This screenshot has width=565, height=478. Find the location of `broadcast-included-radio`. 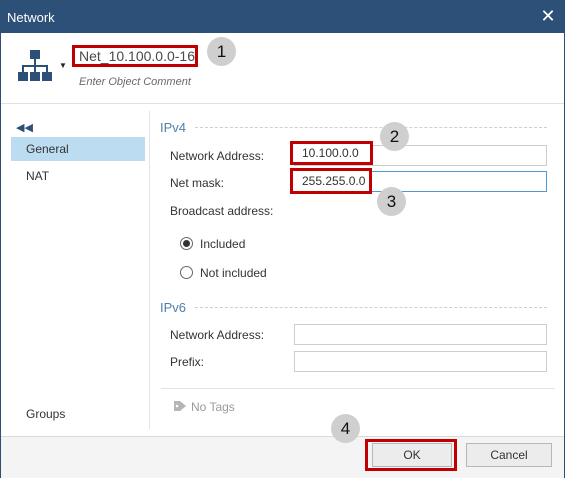

broadcast-included-radio is located at coordinates (186, 243).